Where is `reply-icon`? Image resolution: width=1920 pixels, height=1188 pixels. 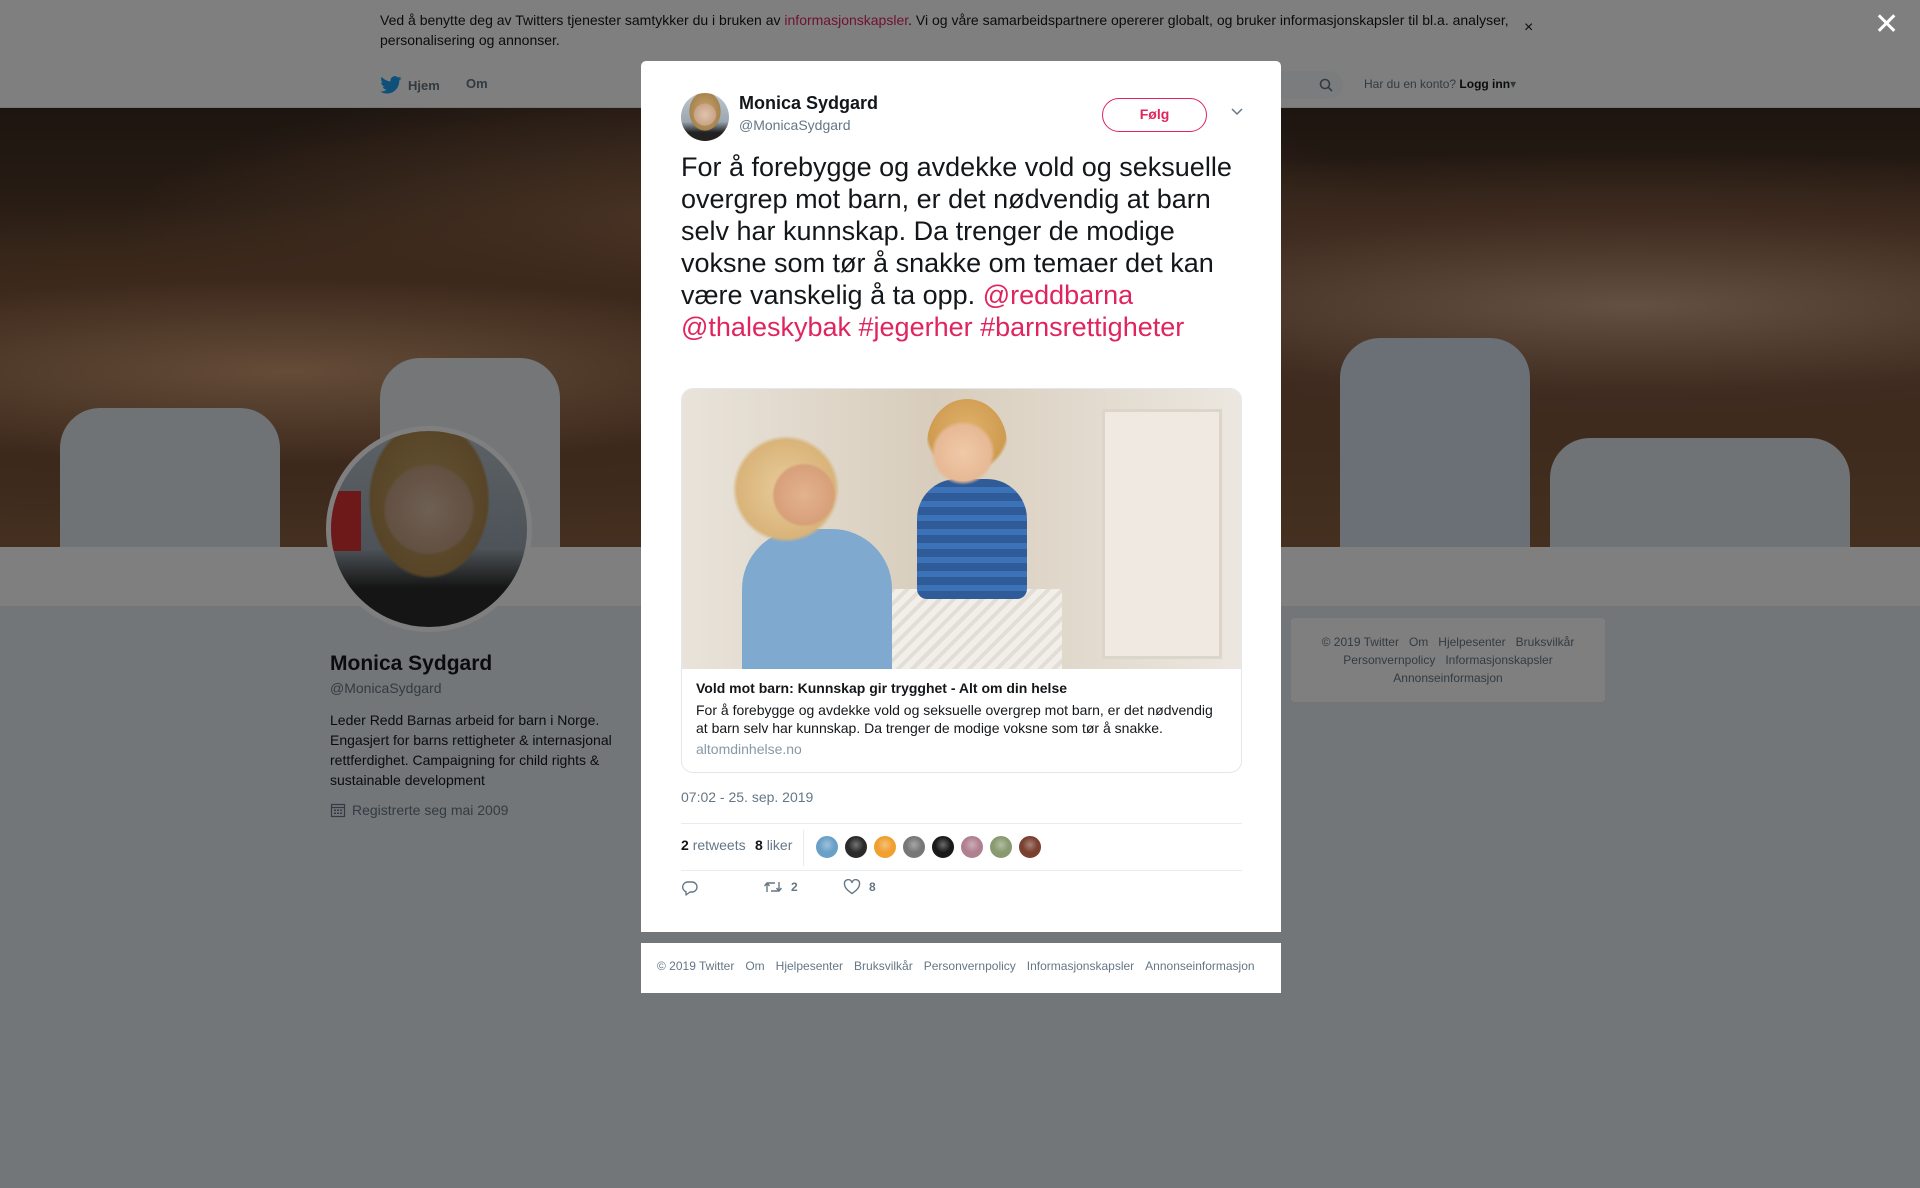
reply-icon is located at coordinates (690, 888).